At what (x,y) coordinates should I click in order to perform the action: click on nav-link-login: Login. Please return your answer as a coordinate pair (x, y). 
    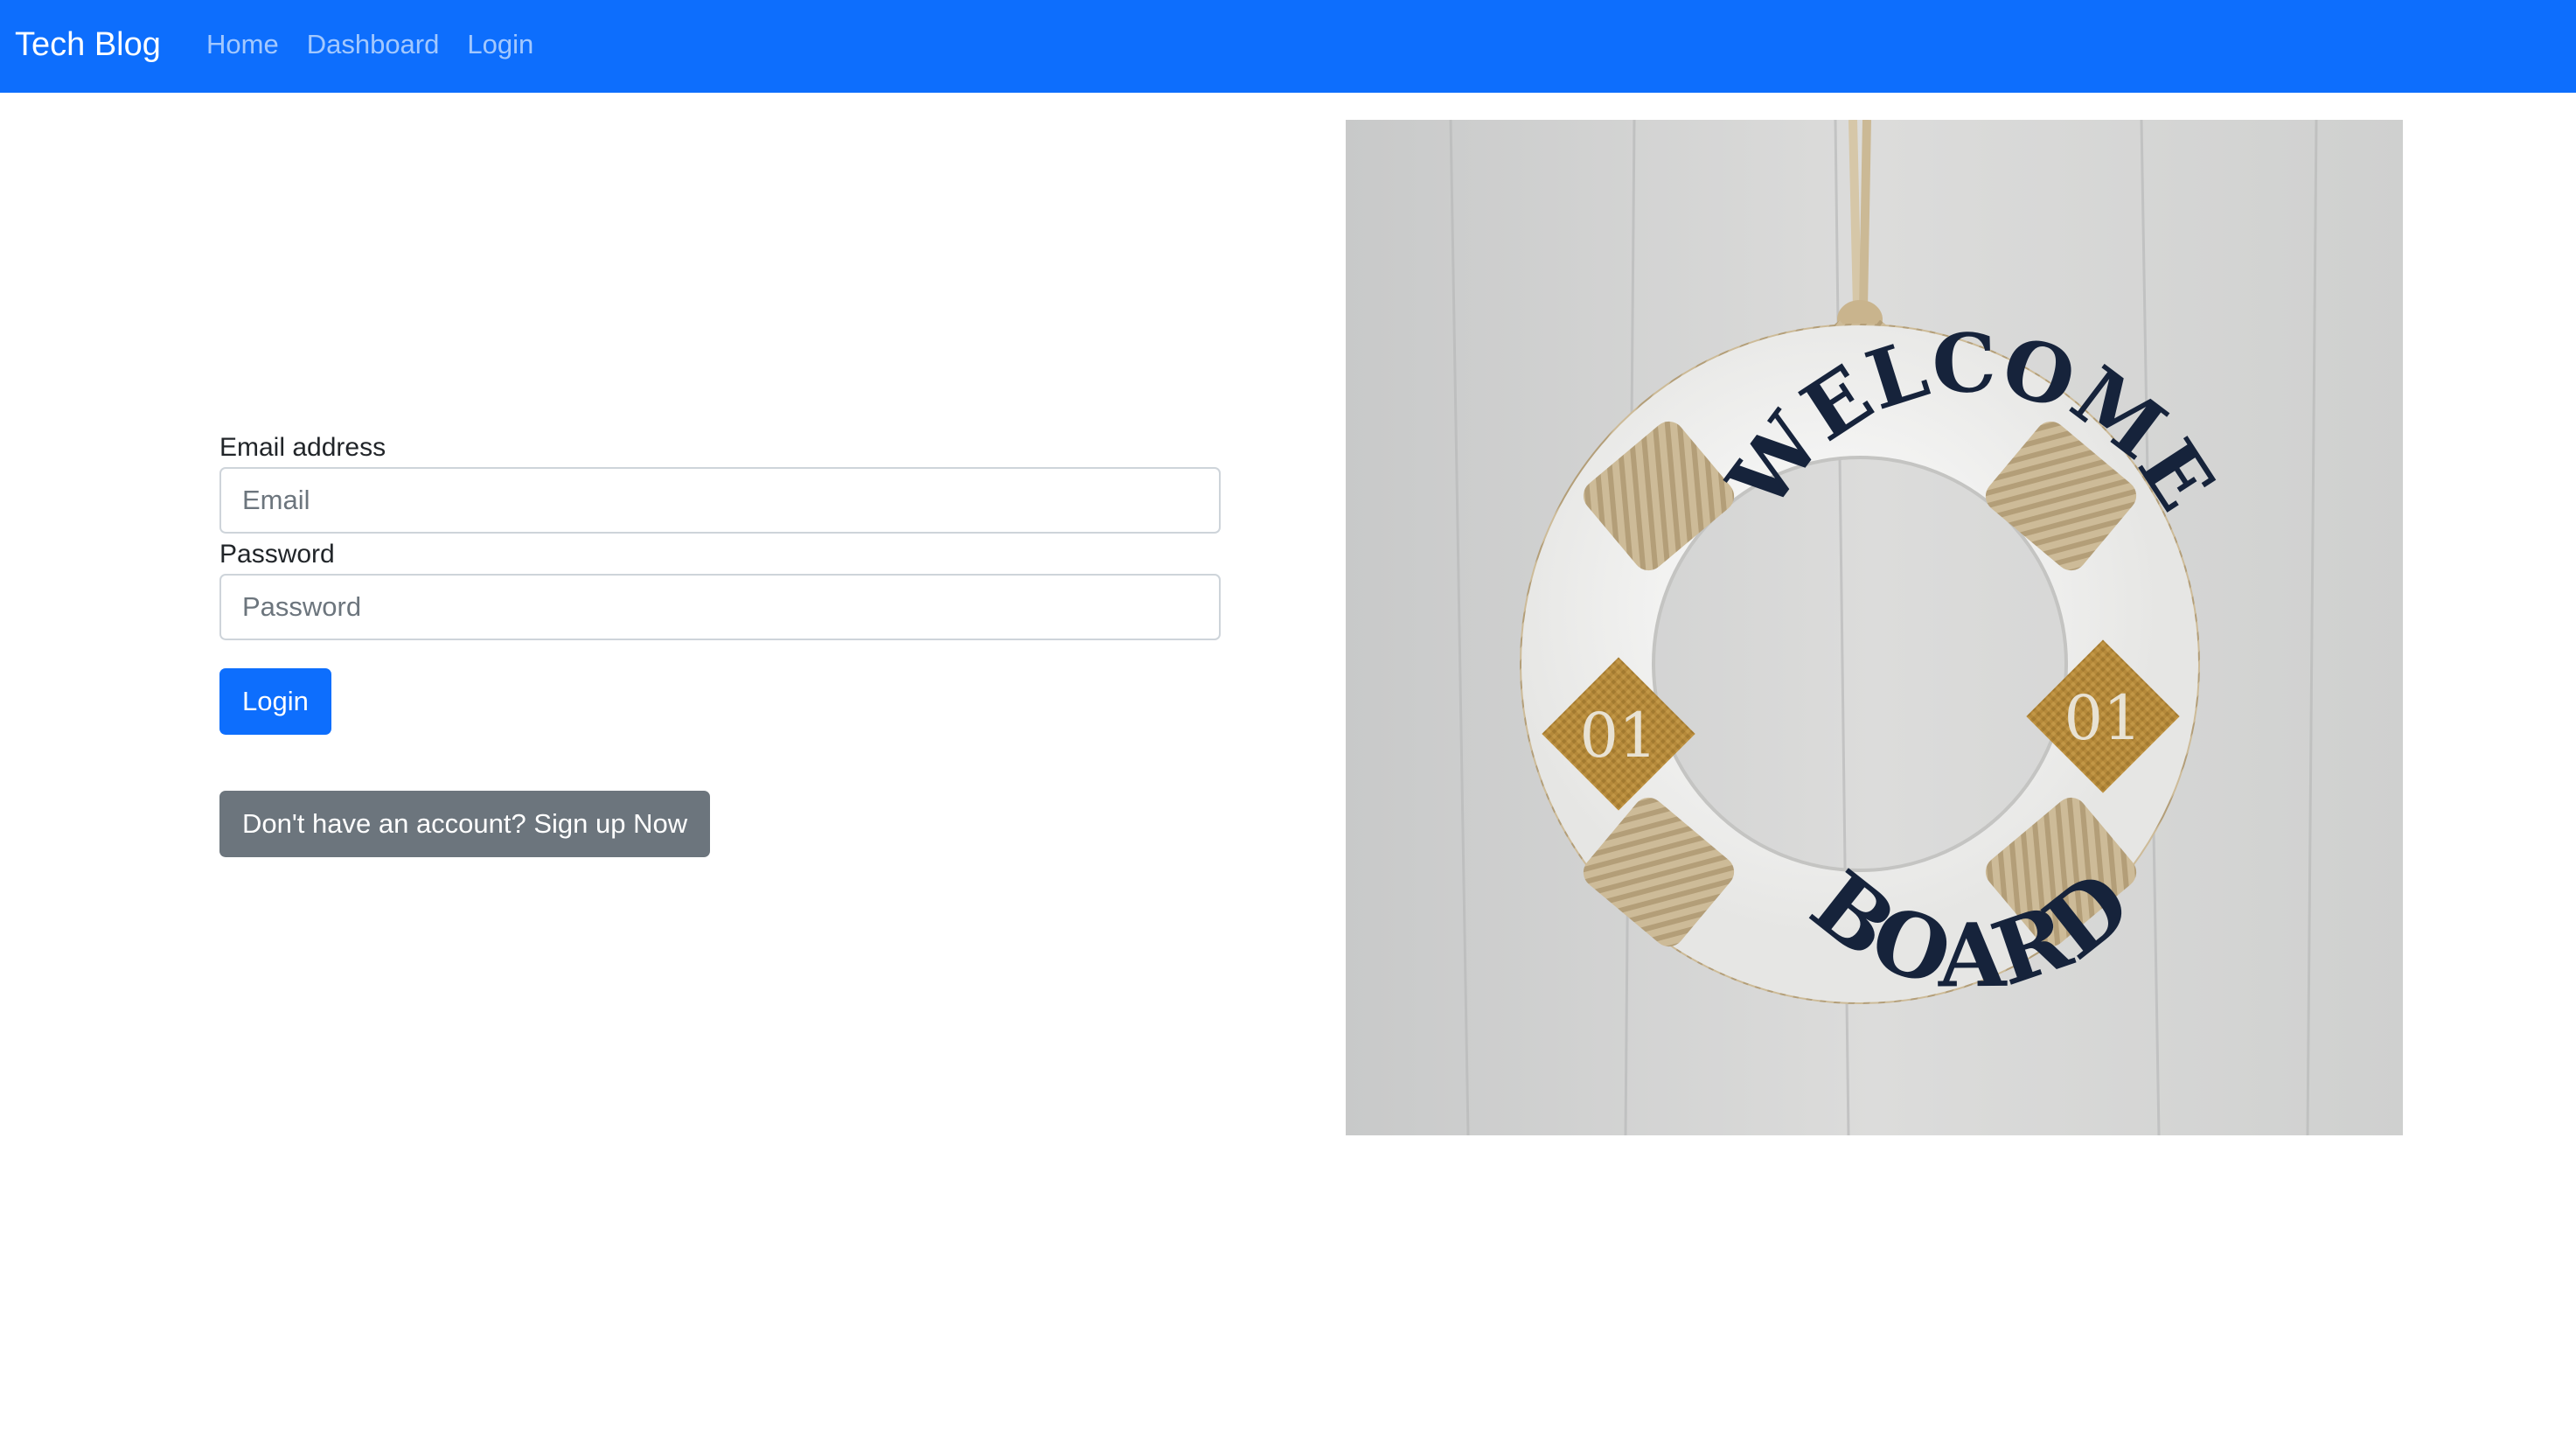
    Looking at the image, I should click on (500, 44).